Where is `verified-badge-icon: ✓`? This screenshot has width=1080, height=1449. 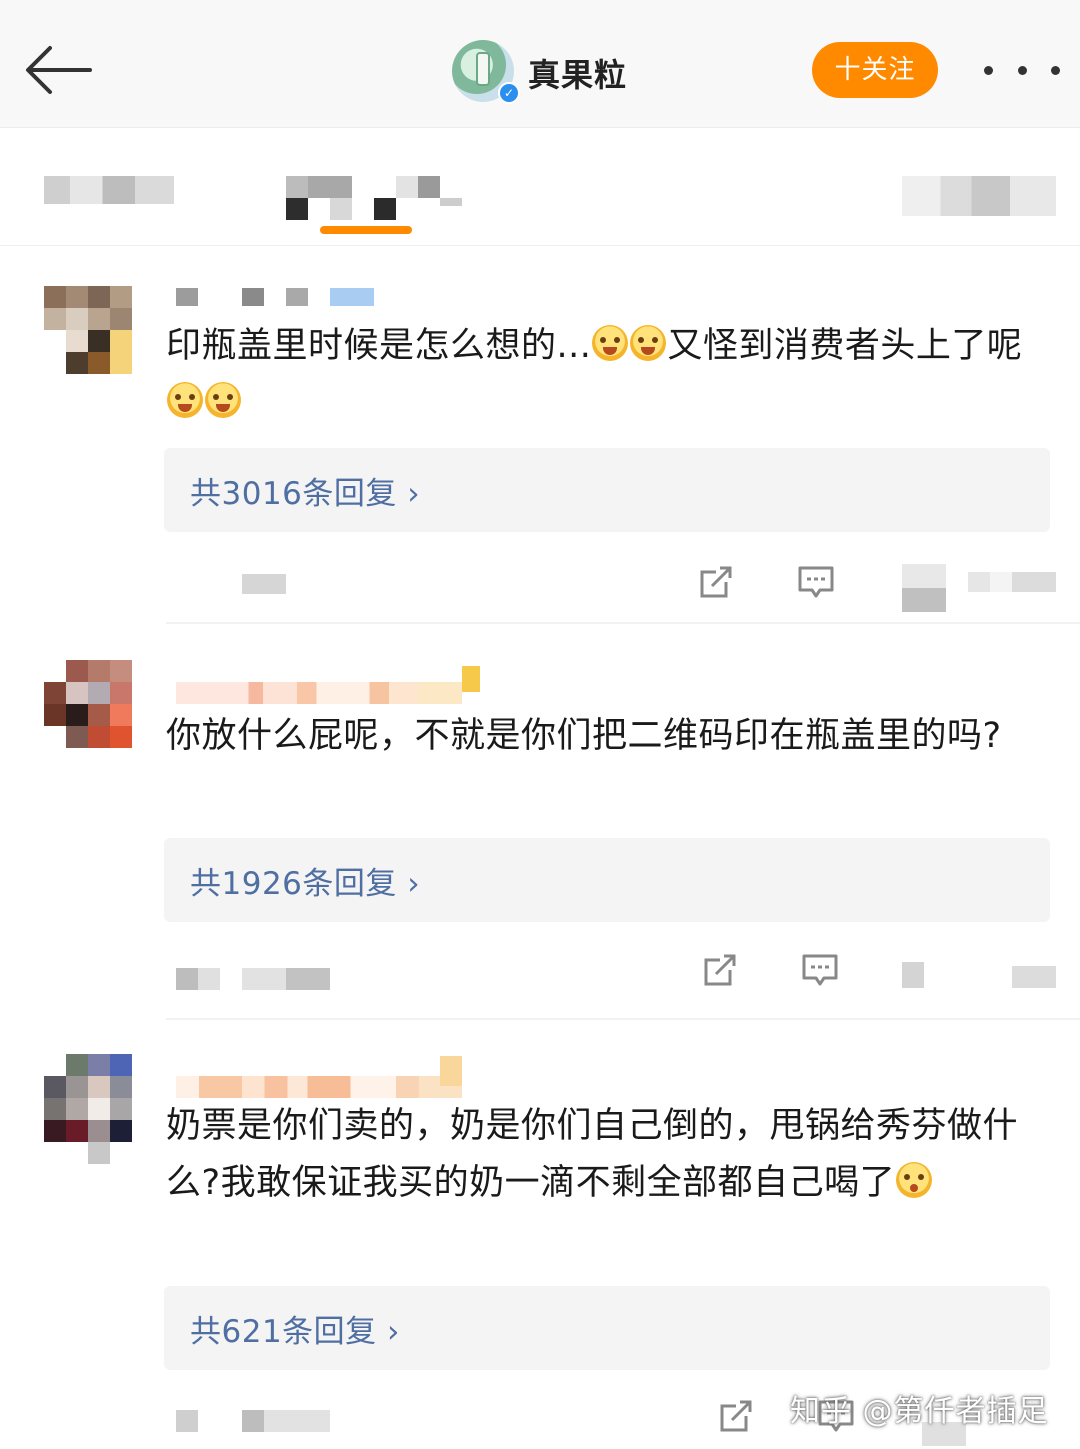
verified-badge-icon: ✓ is located at coordinates (509, 93).